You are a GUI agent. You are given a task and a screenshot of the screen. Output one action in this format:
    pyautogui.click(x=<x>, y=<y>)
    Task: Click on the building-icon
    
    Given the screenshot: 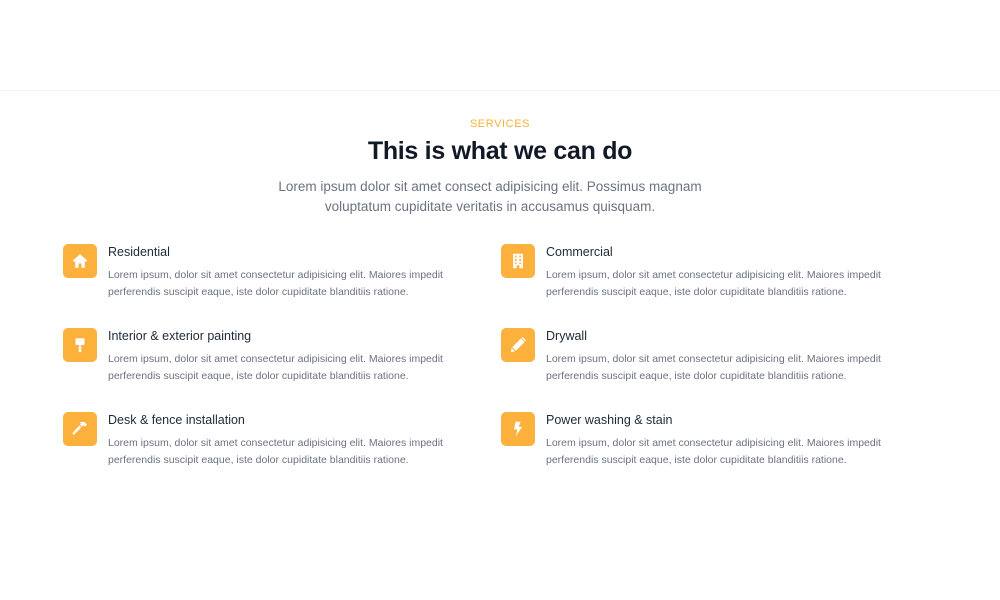 What is the action you would take?
    pyautogui.click(x=518, y=261)
    